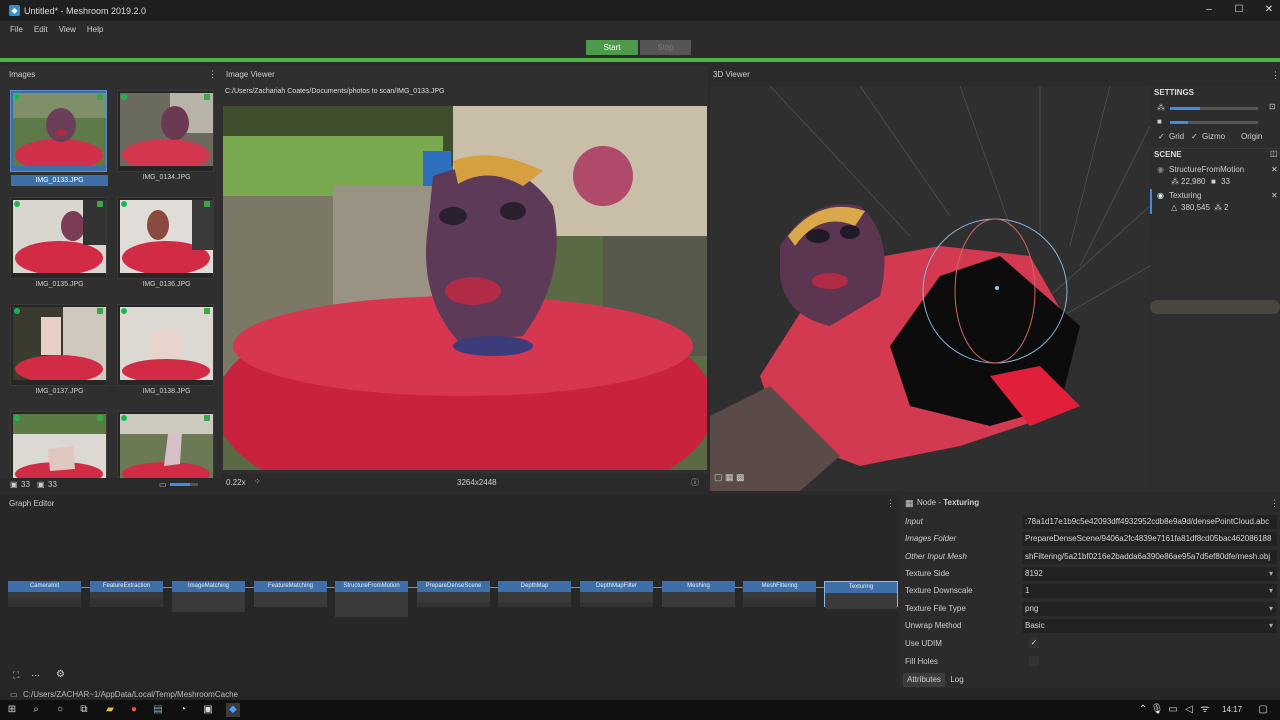 Image resolution: width=1280 pixels, height=720 pixels. Describe the element at coordinates (183, 710) in the screenshot. I see `app2-icon: ◔` at that location.